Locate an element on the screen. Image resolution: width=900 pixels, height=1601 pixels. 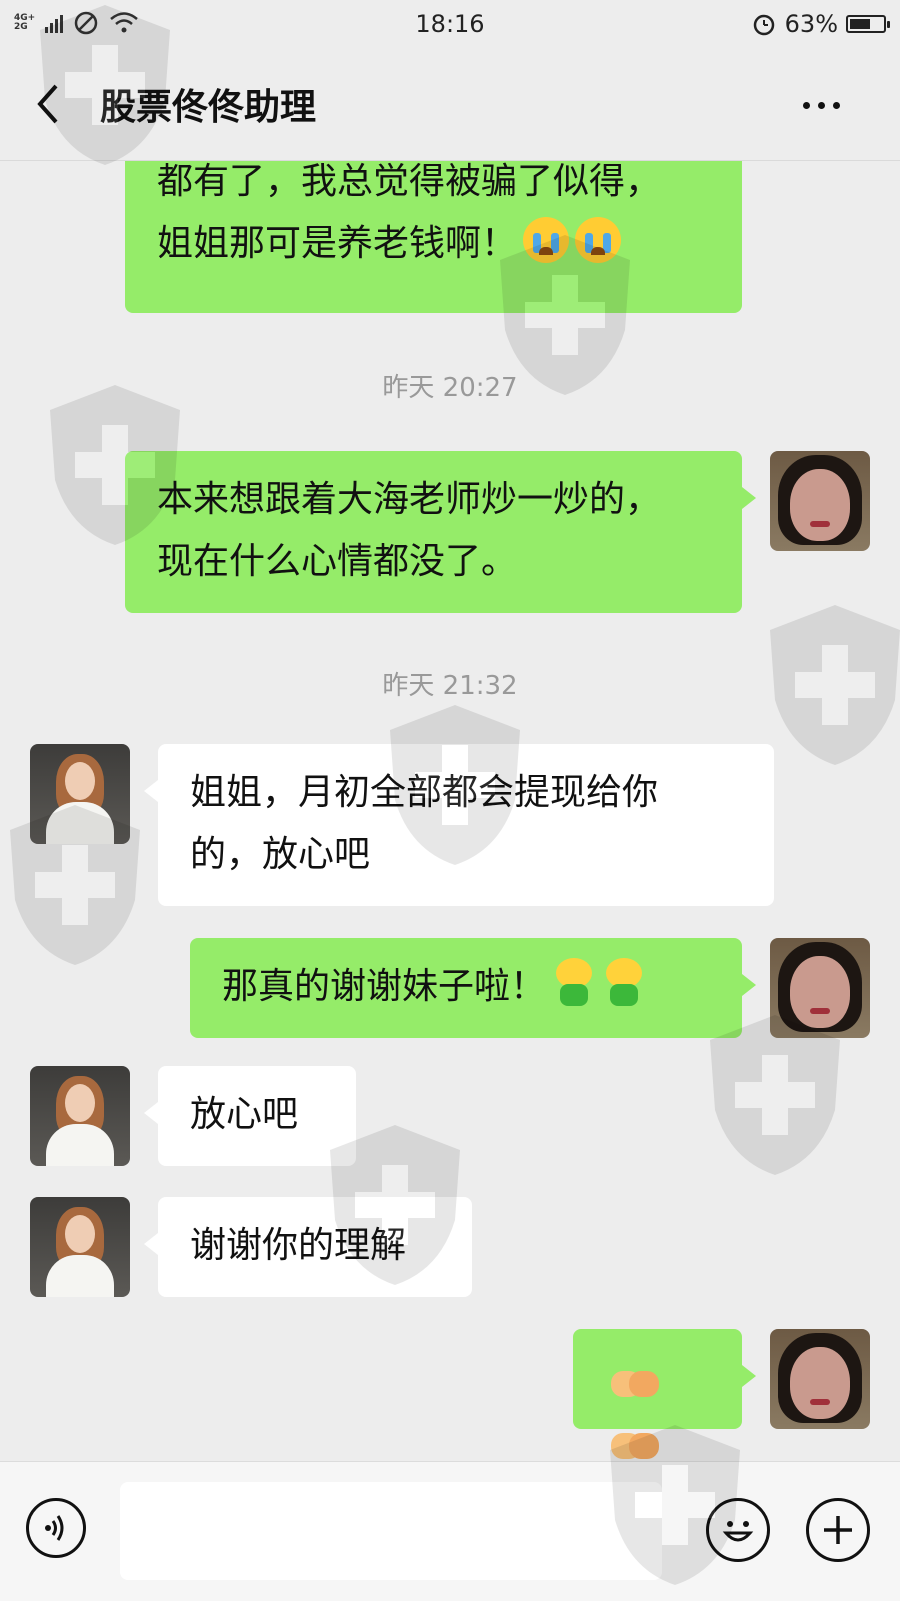
message-bubble-outgoing: 那真的谢谢妹子啦！ is located at coordinates (473, 988).